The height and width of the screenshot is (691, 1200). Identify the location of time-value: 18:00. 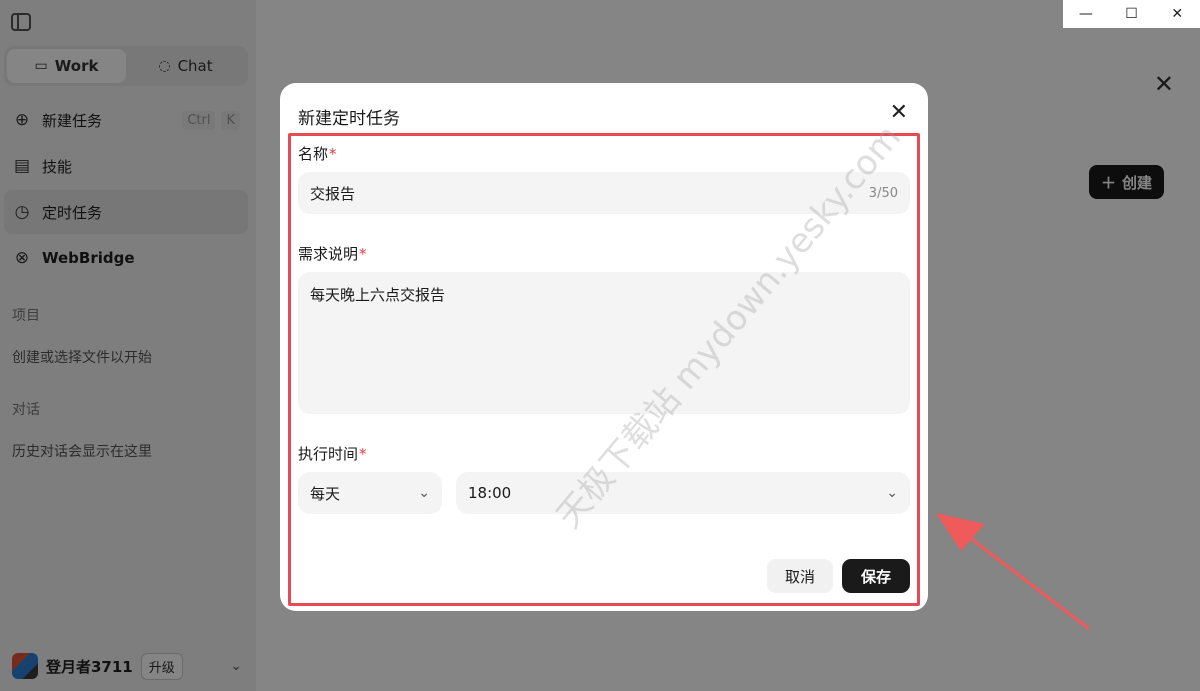
(490, 493).